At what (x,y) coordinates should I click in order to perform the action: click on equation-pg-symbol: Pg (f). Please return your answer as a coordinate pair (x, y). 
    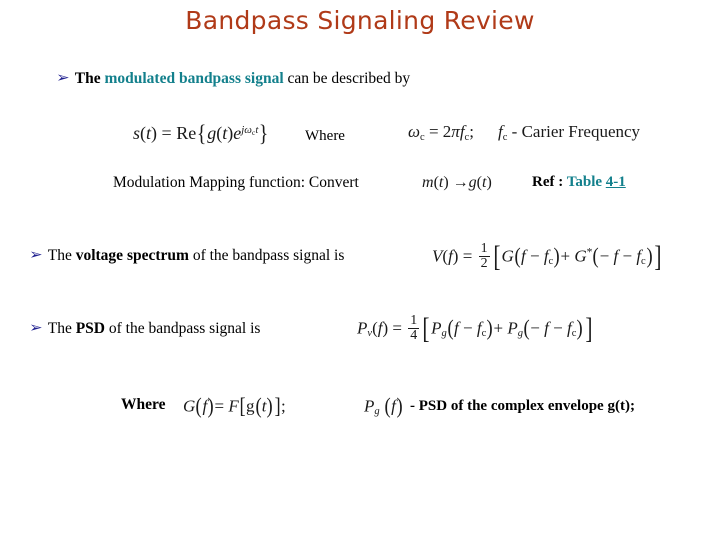
    Looking at the image, I should click on (383, 406).